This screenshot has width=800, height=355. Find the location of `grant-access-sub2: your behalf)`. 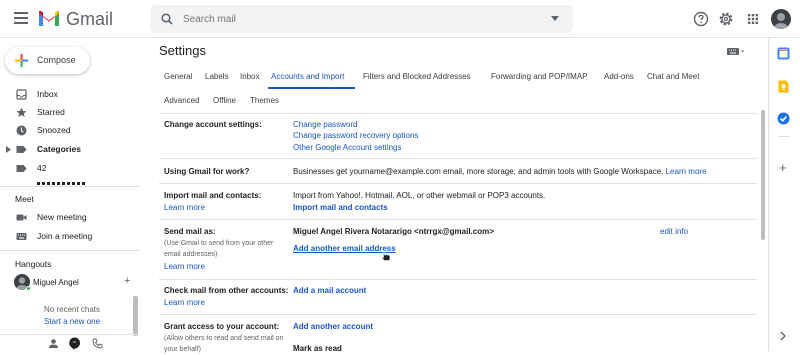

grant-access-sub2: your behalf) is located at coordinates (182, 349).